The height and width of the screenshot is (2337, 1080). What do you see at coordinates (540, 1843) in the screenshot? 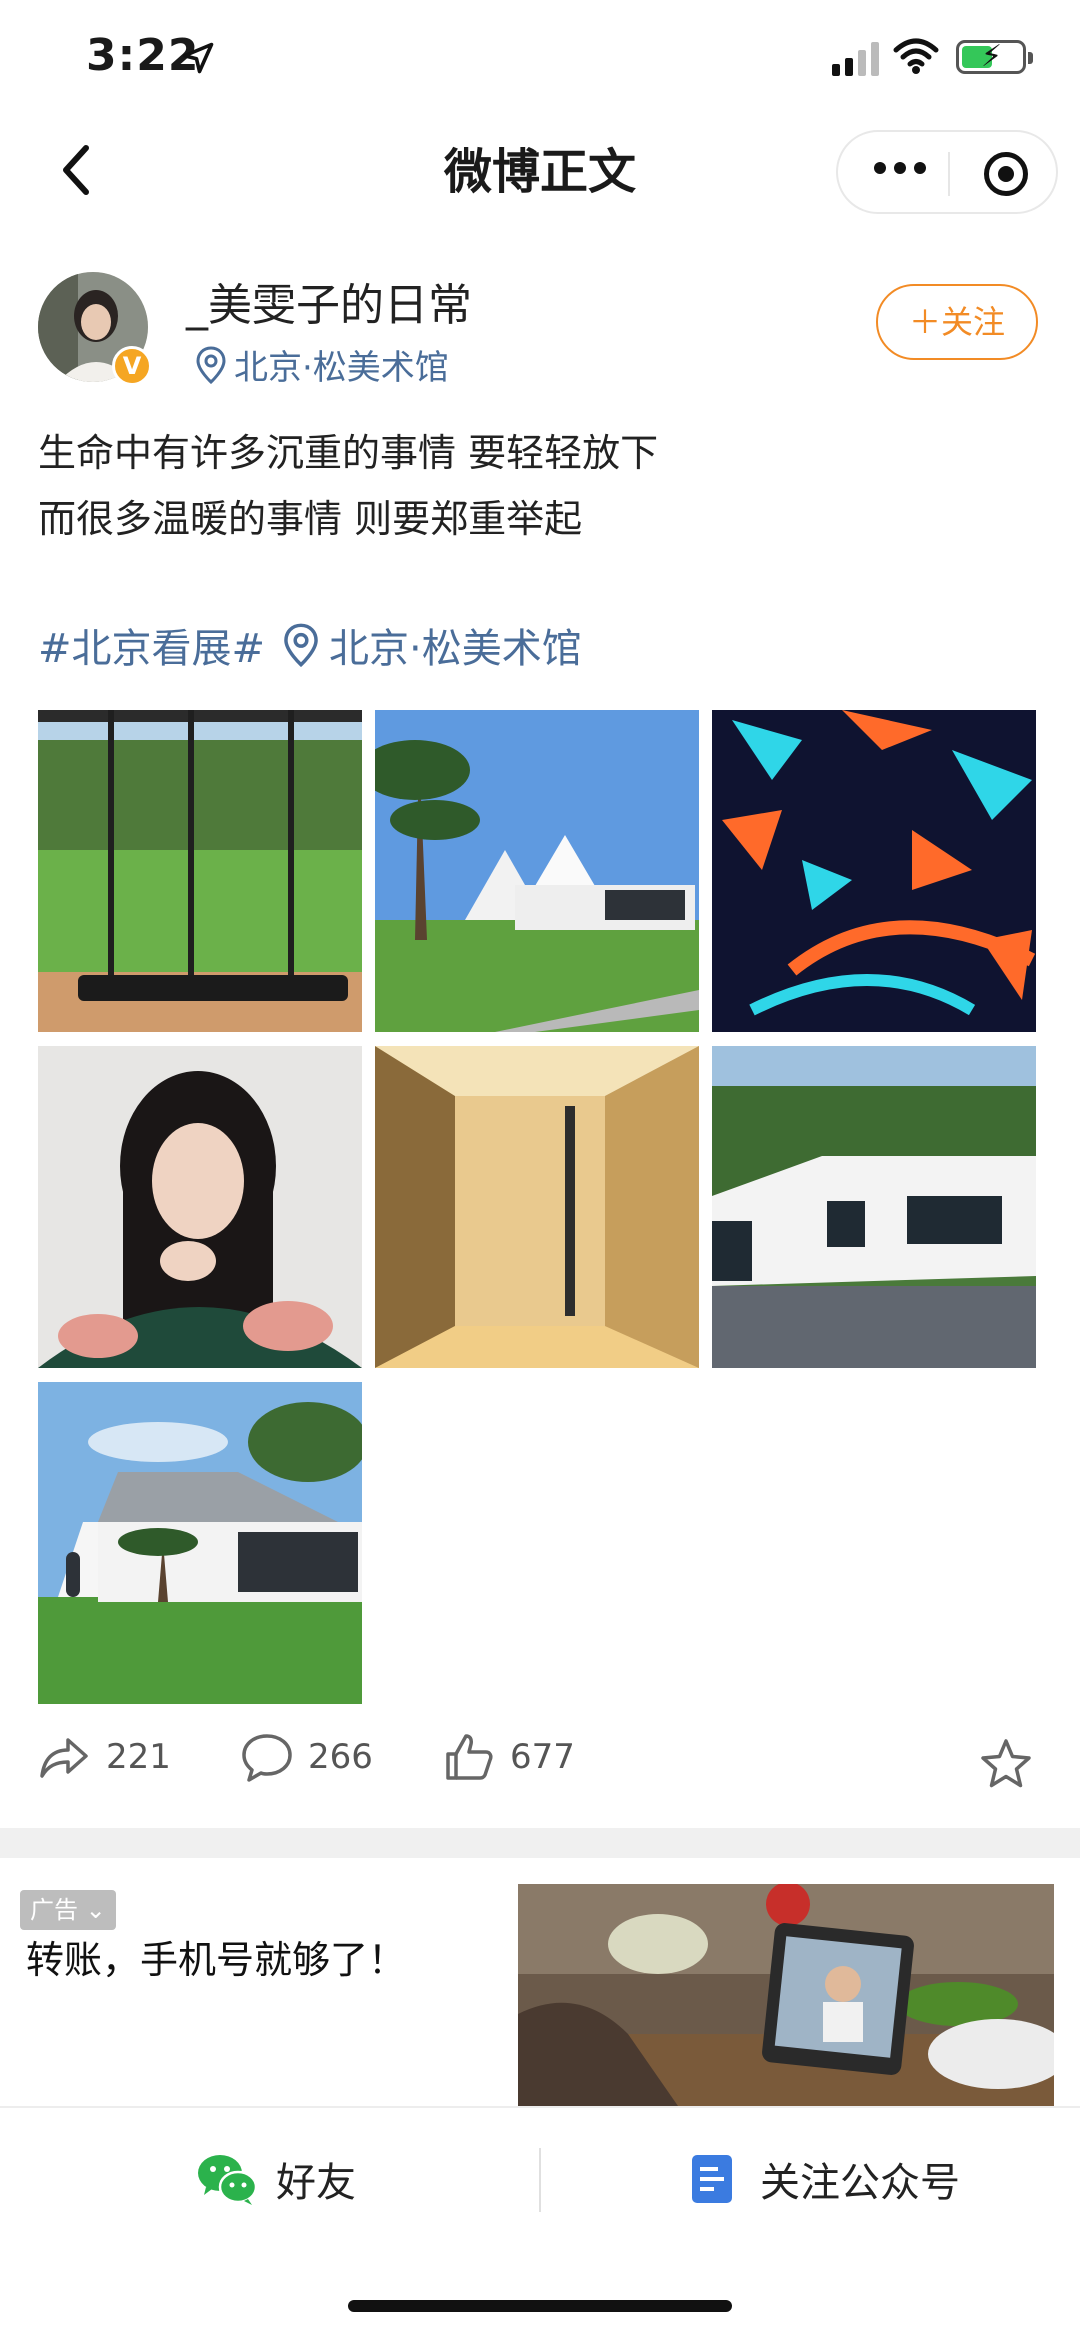
I see `section-divider` at bounding box center [540, 1843].